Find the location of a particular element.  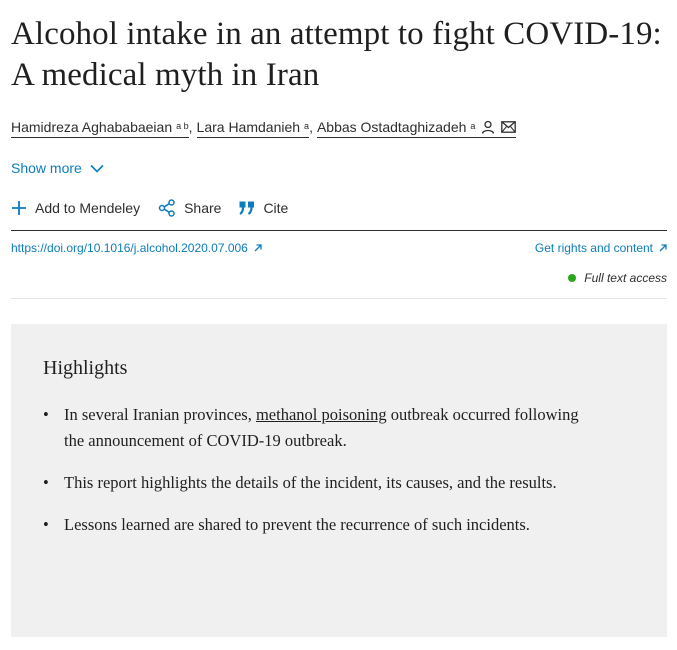

author-link-2: Lara Hamdanieh a is located at coordinates (253, 128).